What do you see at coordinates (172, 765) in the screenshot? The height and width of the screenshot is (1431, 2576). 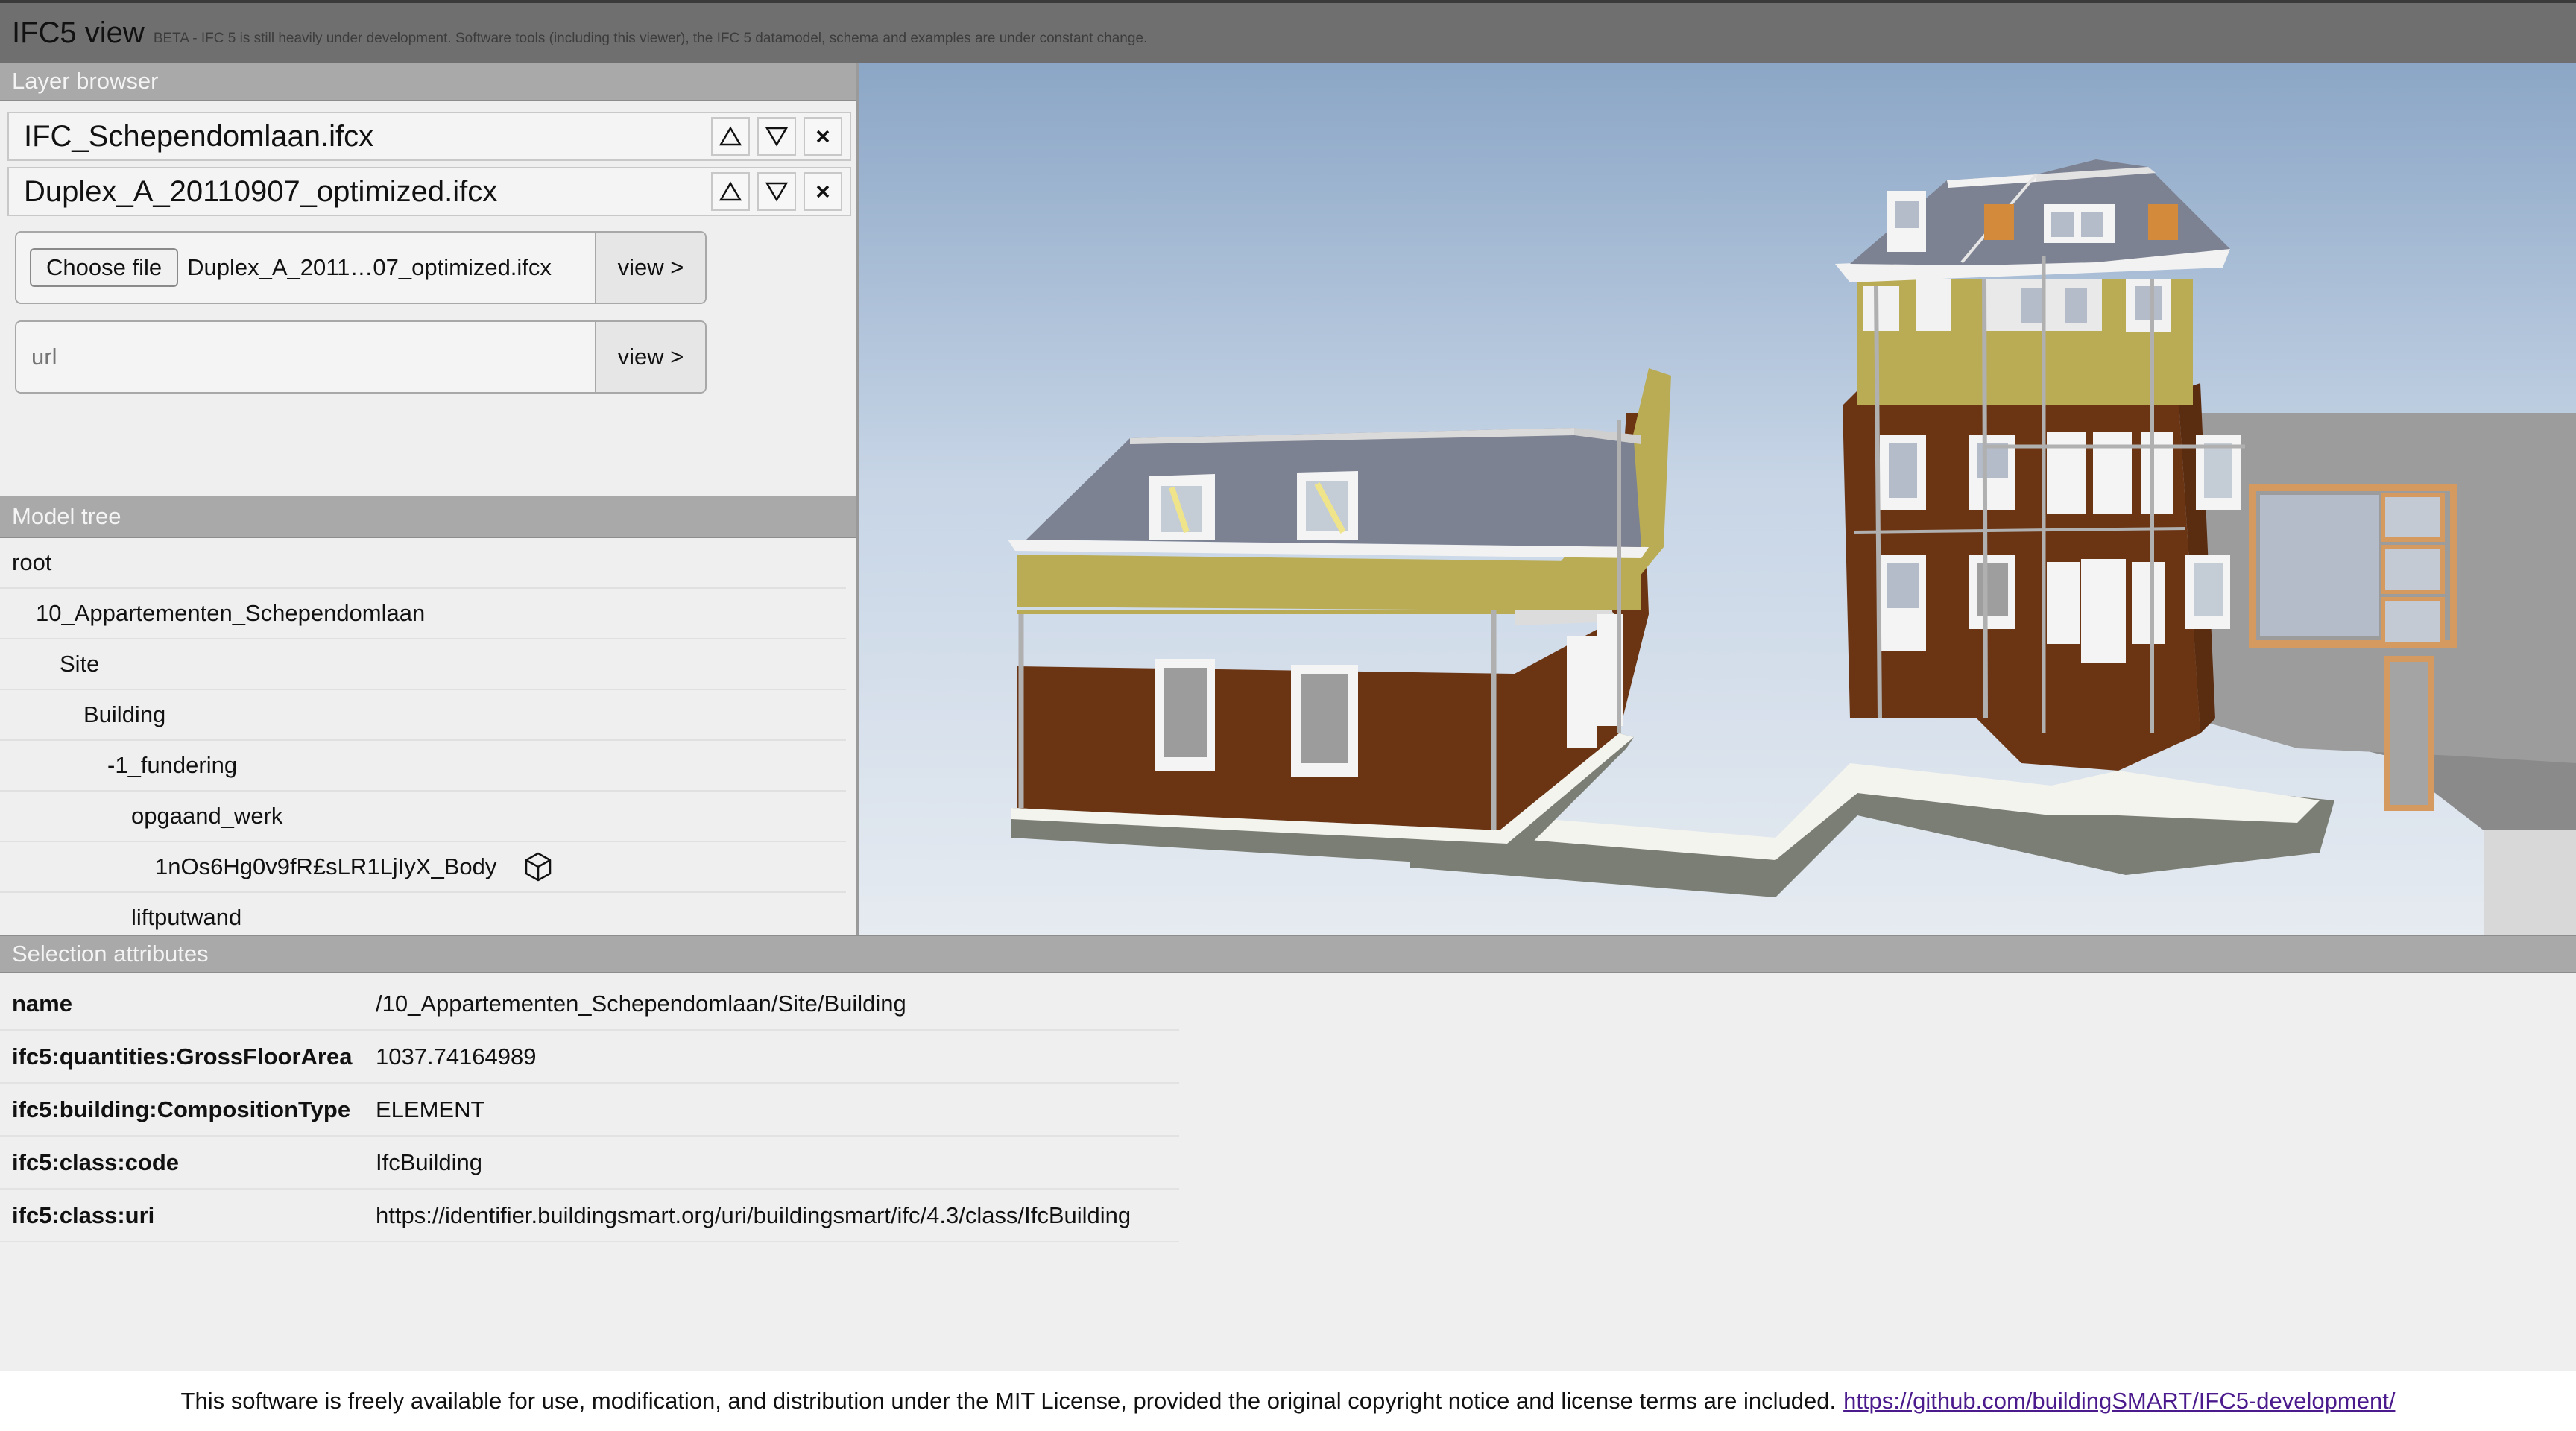 I see `tree-node-label: -1_fundering` at bounding box center [172, 765].